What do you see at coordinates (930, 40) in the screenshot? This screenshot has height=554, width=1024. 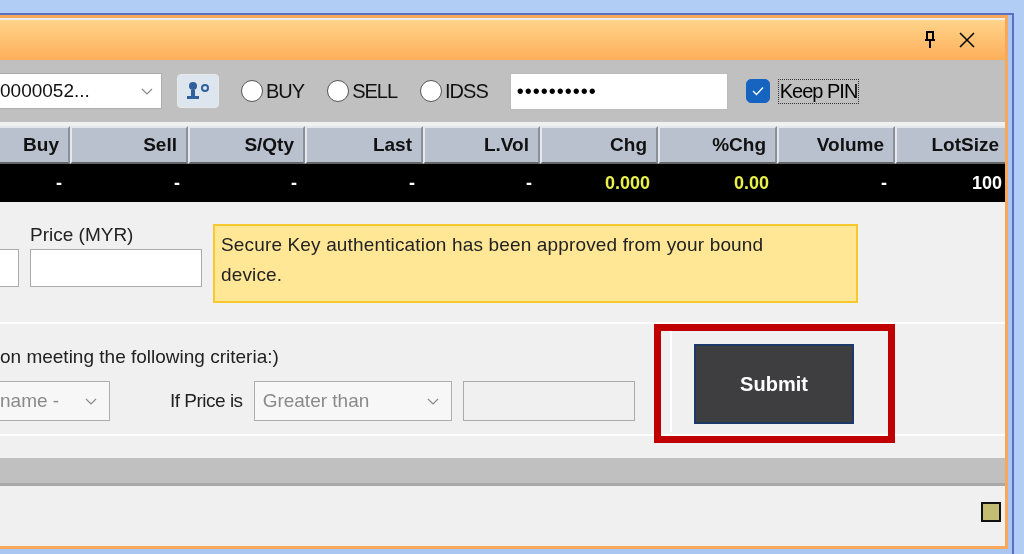 I see `pin-icon` at bounding box center [930, 40].